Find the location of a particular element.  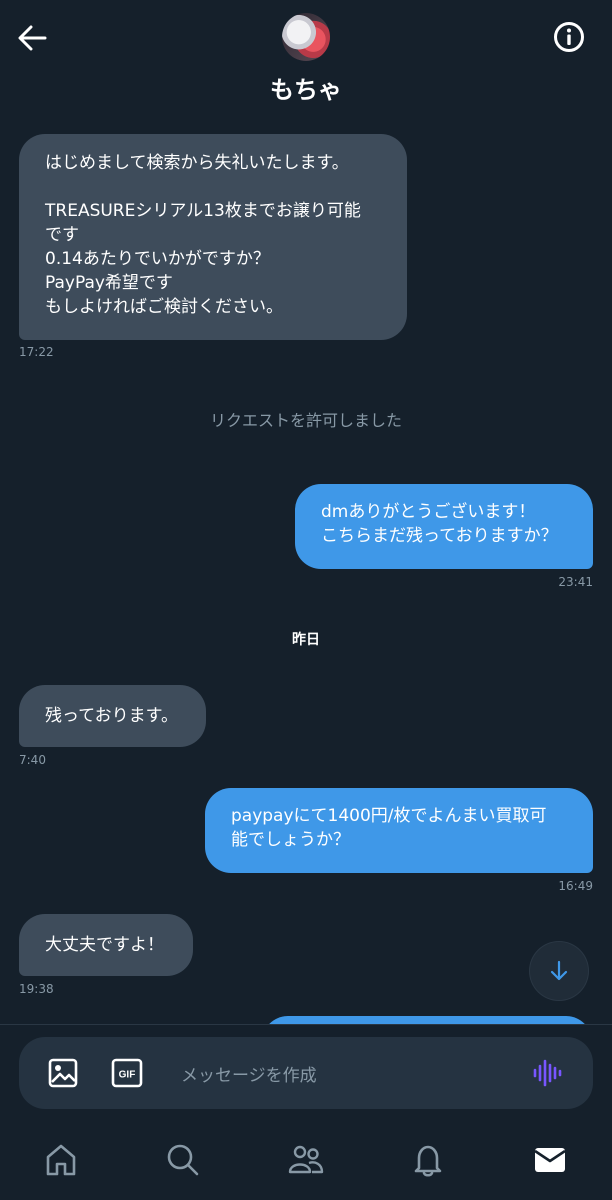

system-message: リクエストを許可しました is located at coordinates (305, 420).